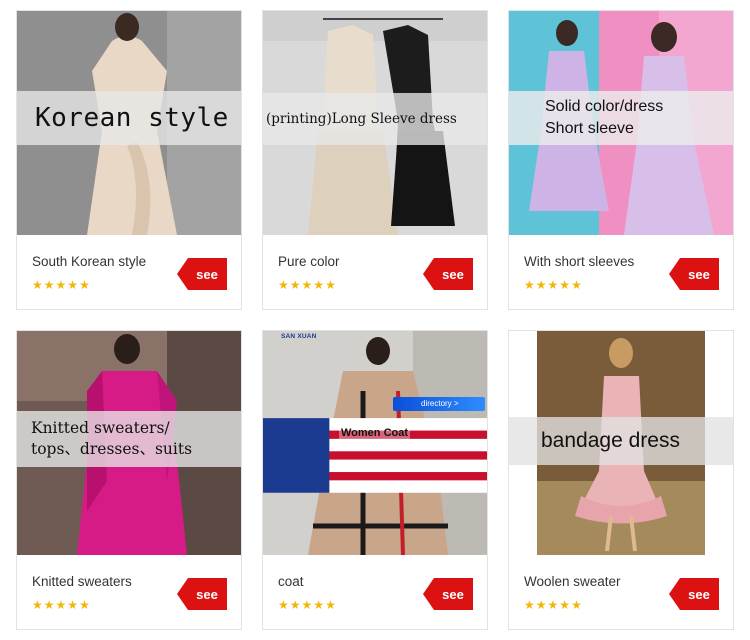 Image resolution: width=750 pixels, height=640 pixels. I want to click on product-overlay-caption: Korean style, so click(129, 118).